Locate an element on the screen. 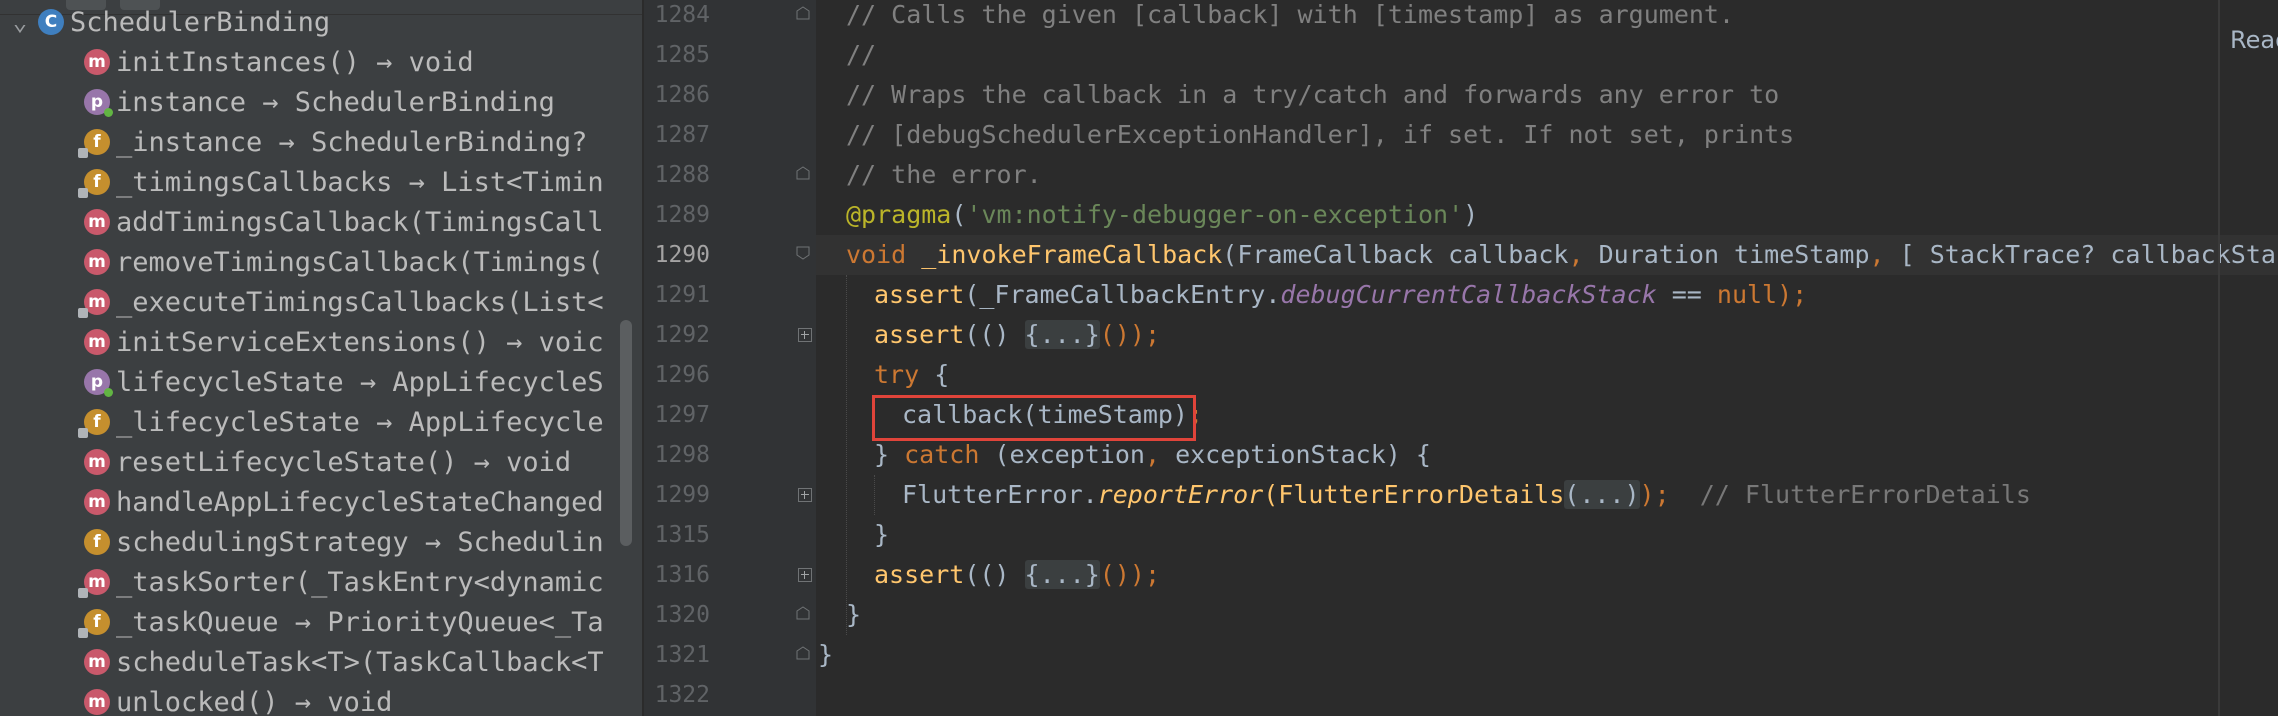 Image resolution: width=2278 pixels, height=716 pixels. tree-item-method: m resetLifecycleState() → void is located at coordinates (311, 462).